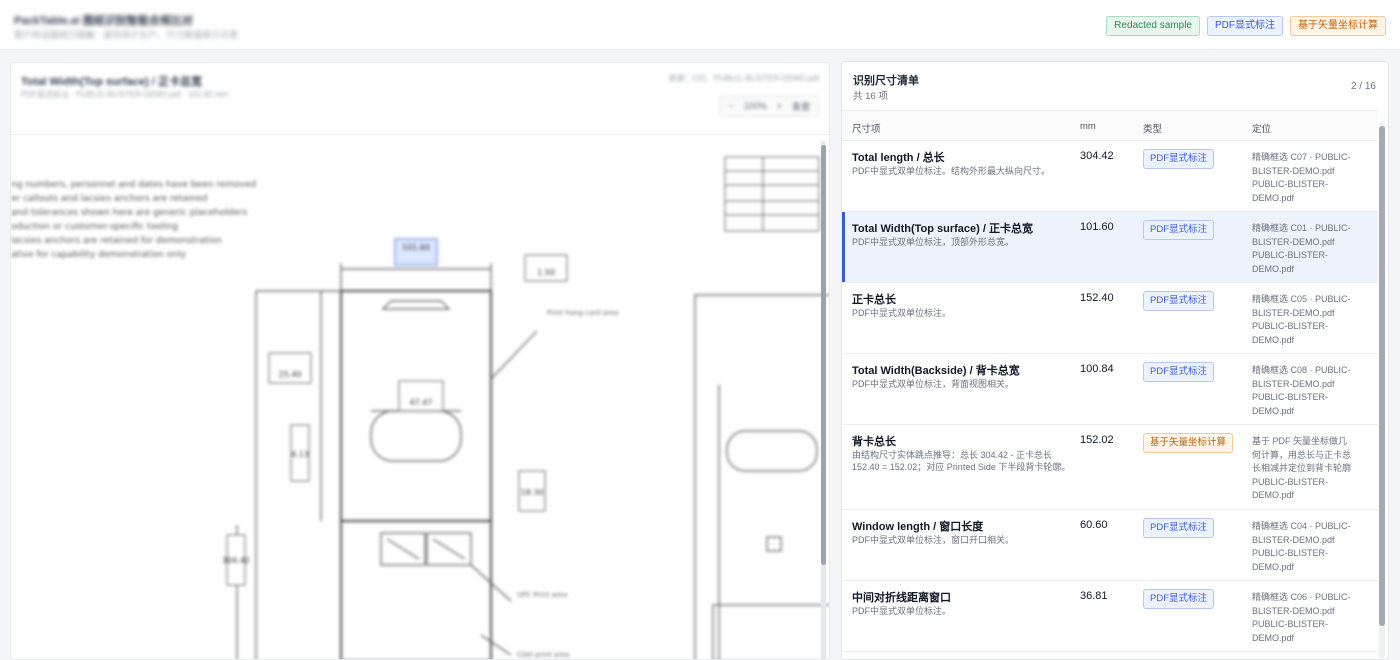  I want to click on column-header-mm: mm, so click(1088, 126).